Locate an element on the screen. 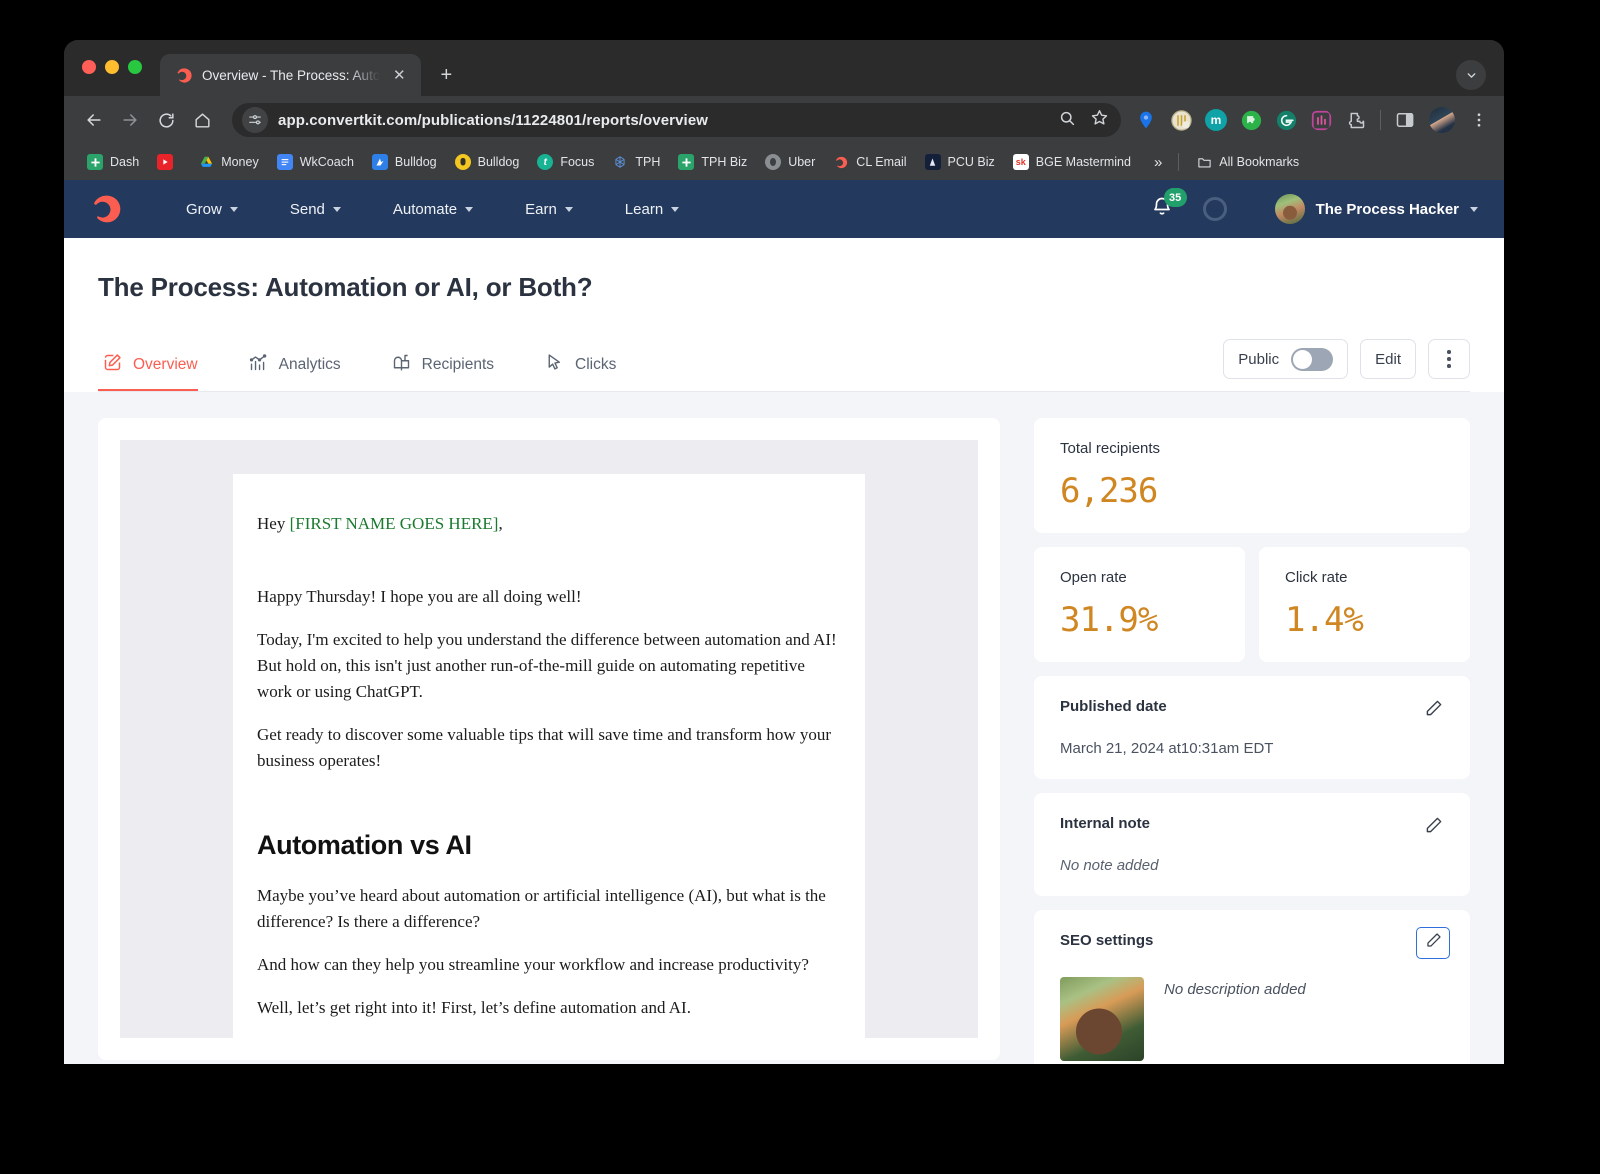 The height and width of the screenshot is (1174, 1600). browser-tab: Overview - The Process: Auto ✕ is located at coordinates (291, 75).